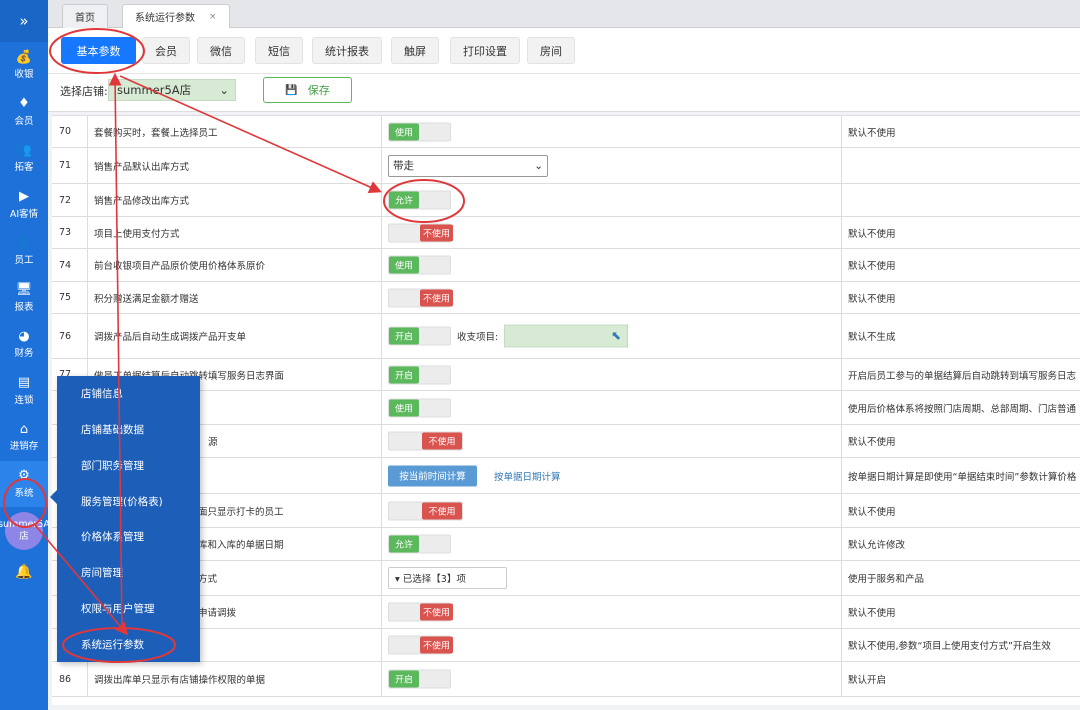  I want to click on tab-system-params: 系统运行参数 ×, so click(176, 16).